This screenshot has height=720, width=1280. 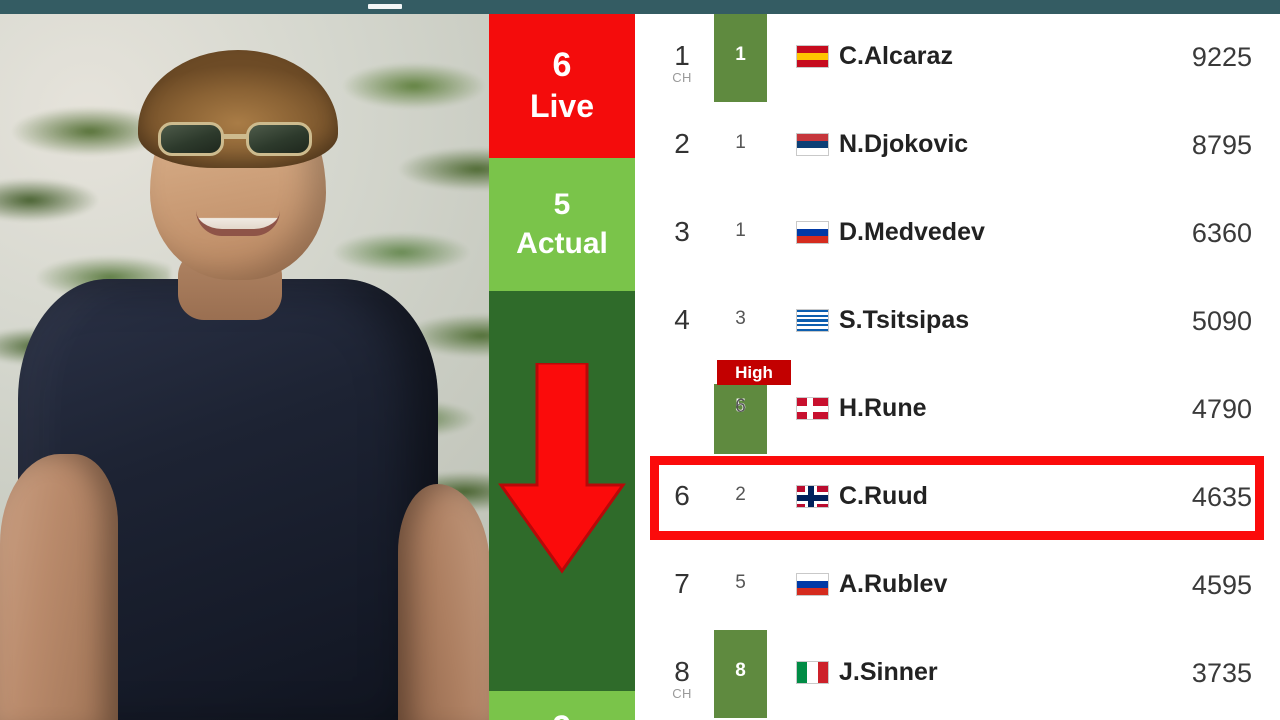 I want to click on sunglasses-lens-left, so click(x=191, y=139).